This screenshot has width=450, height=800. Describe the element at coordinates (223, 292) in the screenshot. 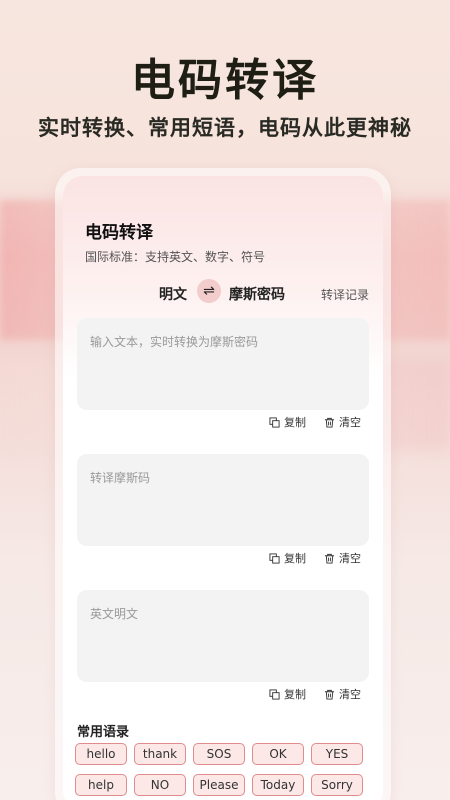

I see `language-switch-row: 明文 ⇌ 摩斯密码 转译记录` at that location.